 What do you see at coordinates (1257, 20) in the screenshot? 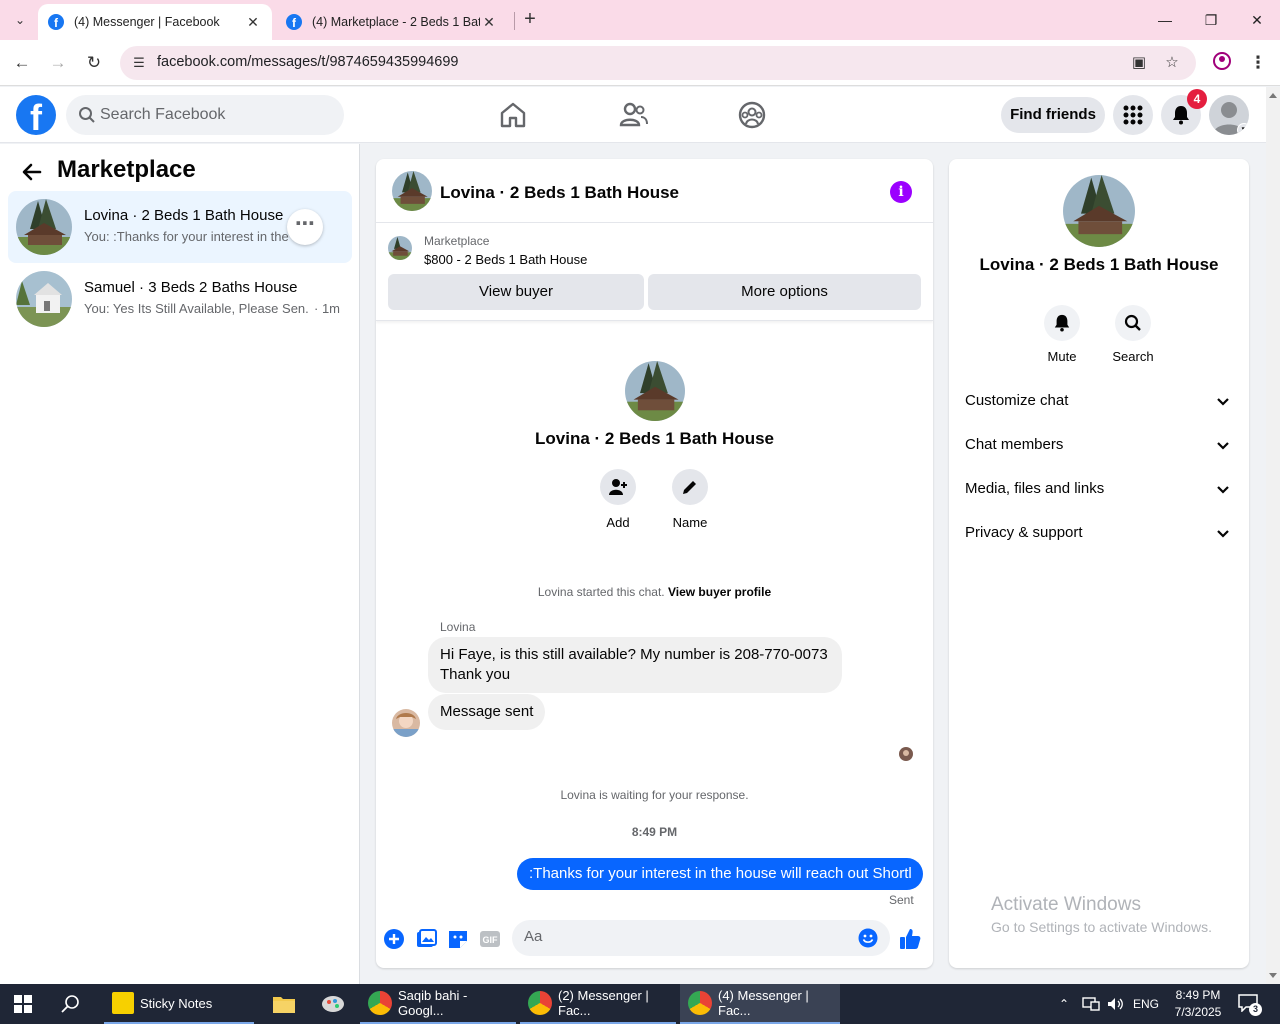
I see `window-close-icon: ✕` at bounding box center [1257, 20].